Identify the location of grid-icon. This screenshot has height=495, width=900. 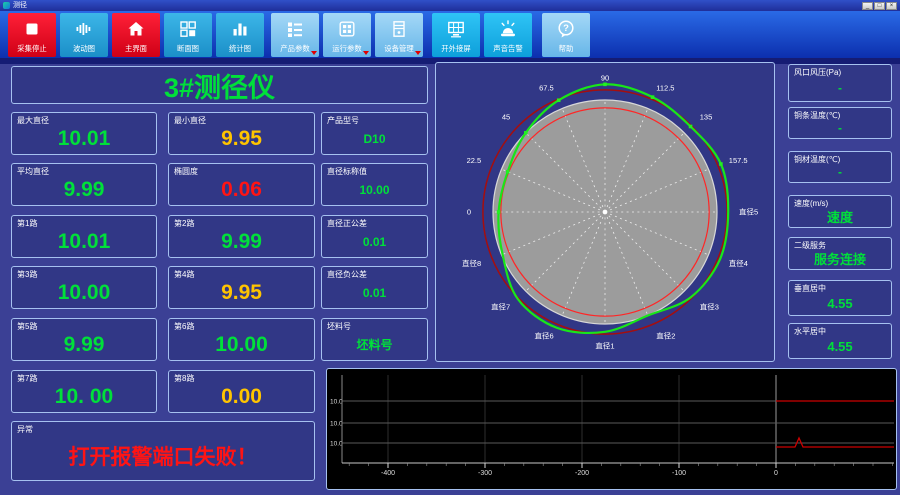
(347, 29).